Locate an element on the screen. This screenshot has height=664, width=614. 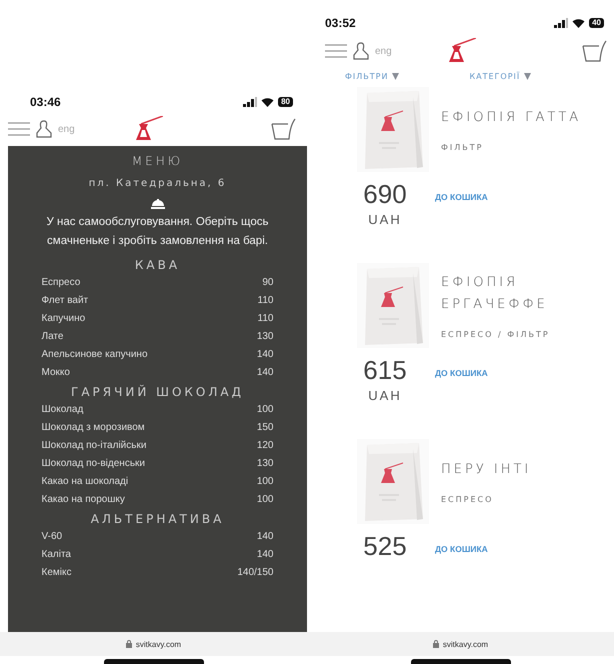
product-price: 525 is located at coordinates (385, 546).